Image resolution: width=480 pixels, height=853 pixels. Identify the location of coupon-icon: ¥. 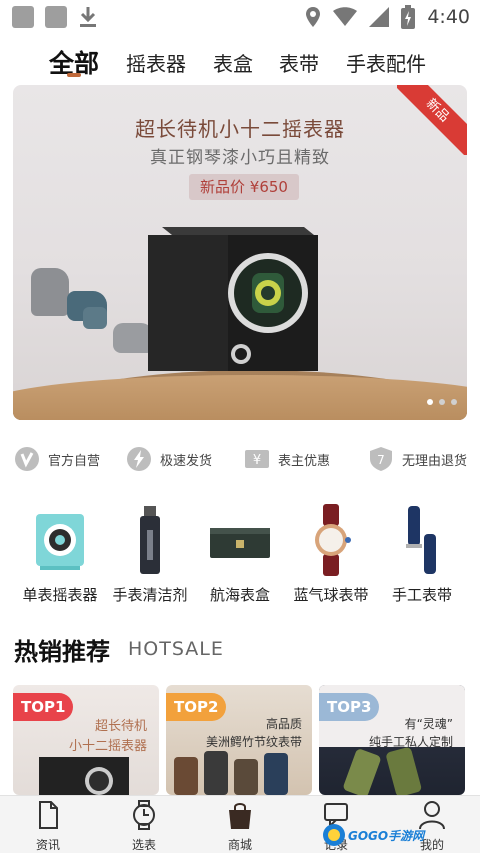
(257, 459).